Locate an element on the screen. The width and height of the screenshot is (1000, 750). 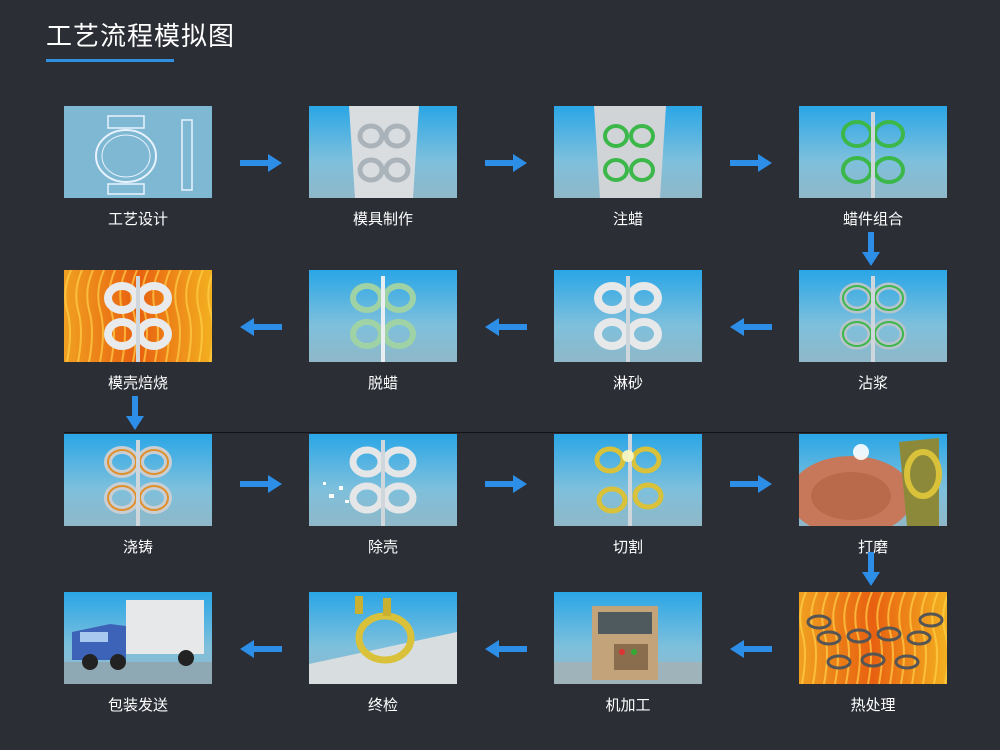
process-step: 切割 is located at coordinates (628, 495).